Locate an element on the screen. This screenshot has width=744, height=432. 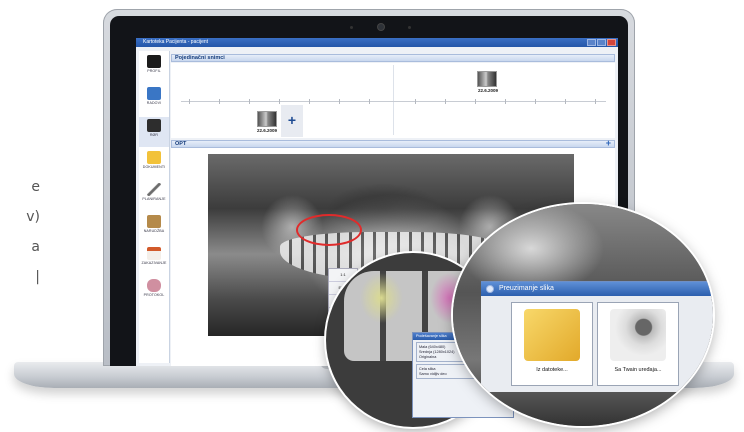
sidebar-item-protokol: PROTOKOL is located at coordinates (154, 292).